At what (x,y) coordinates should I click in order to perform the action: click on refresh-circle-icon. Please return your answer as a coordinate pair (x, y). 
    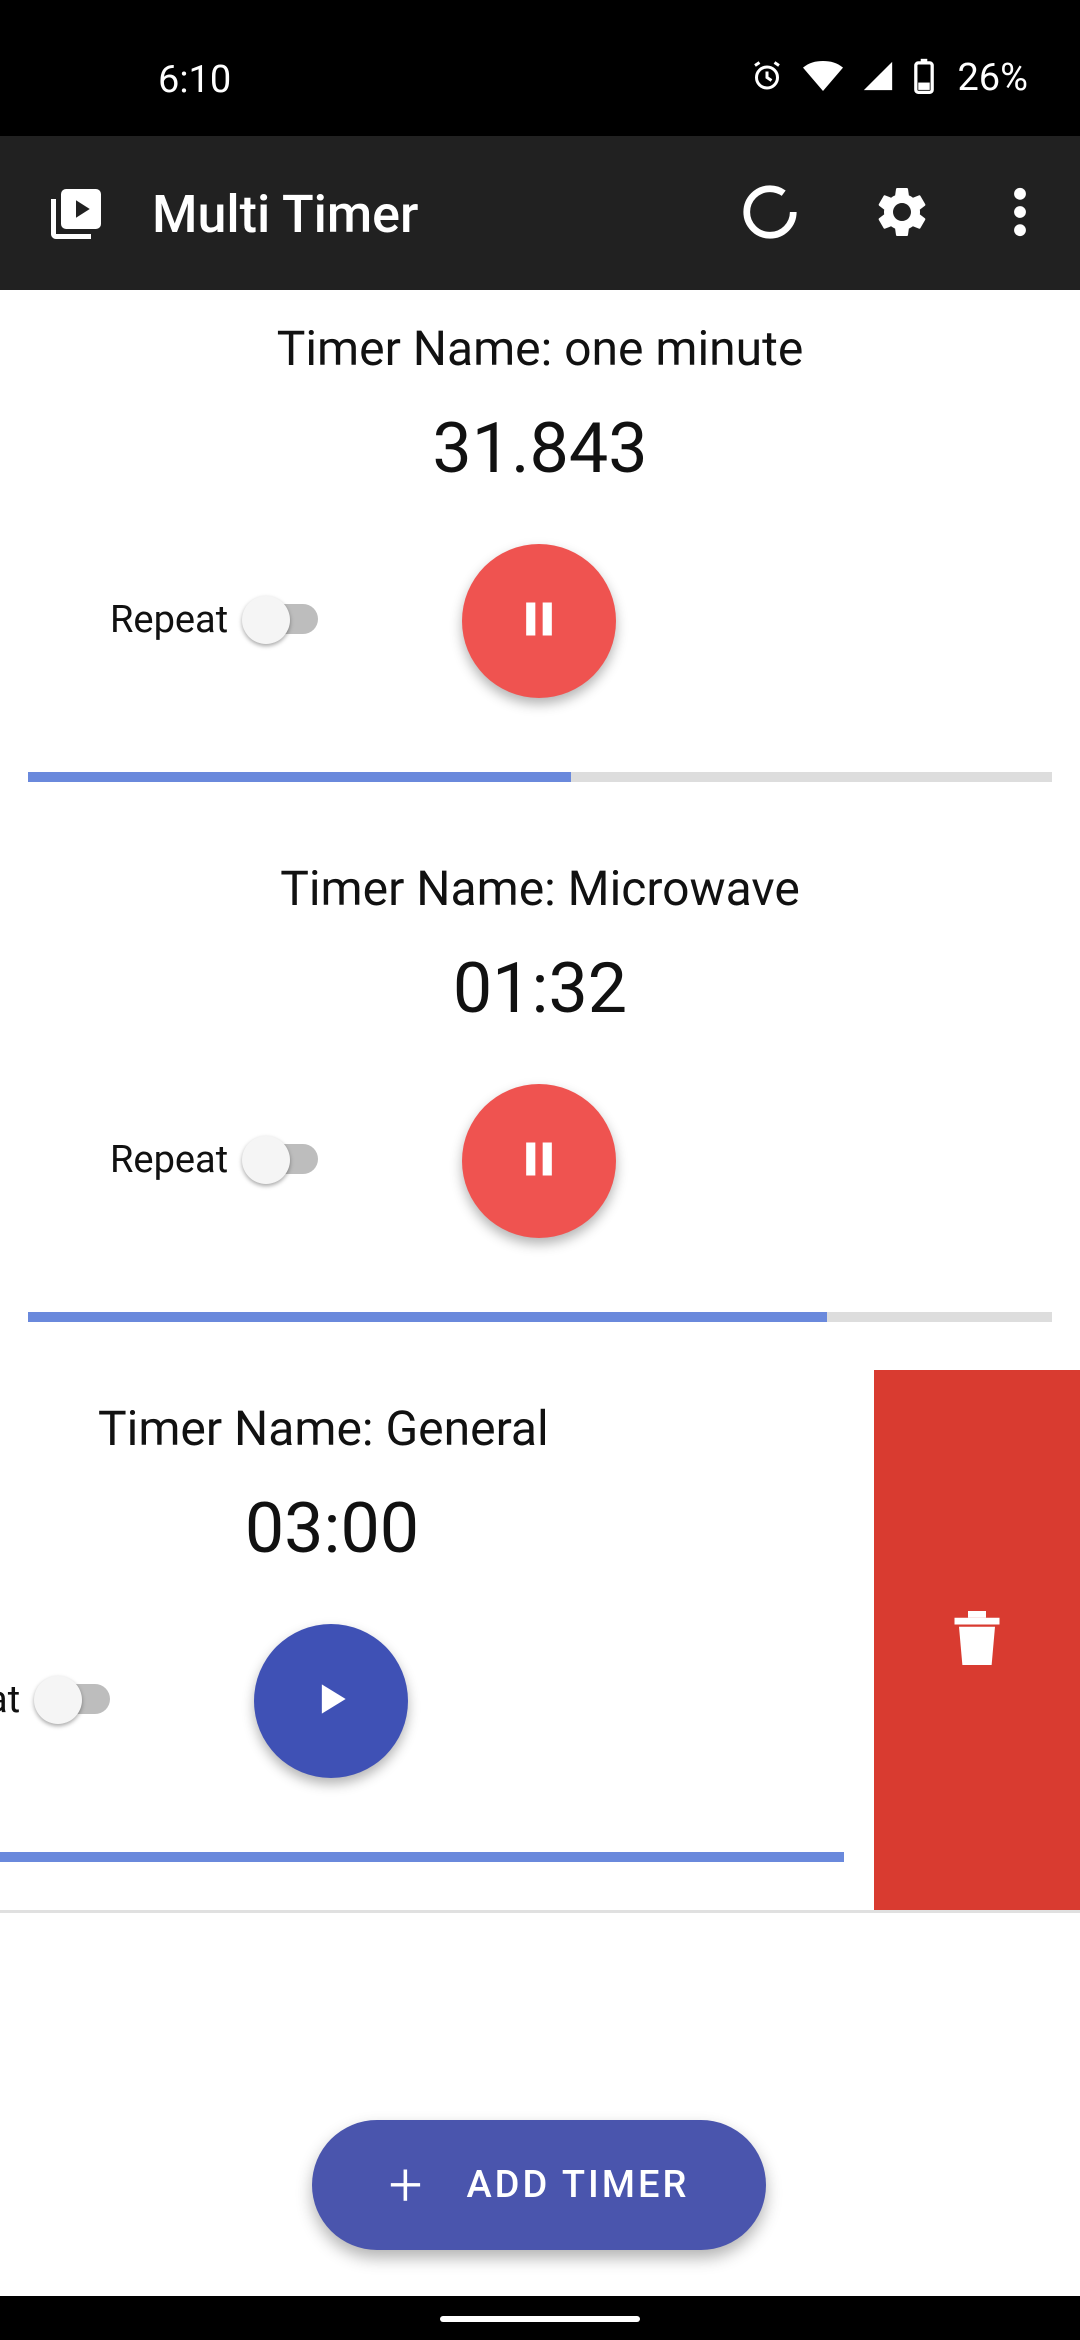
    Looking at the image, I should click on (770, 214).